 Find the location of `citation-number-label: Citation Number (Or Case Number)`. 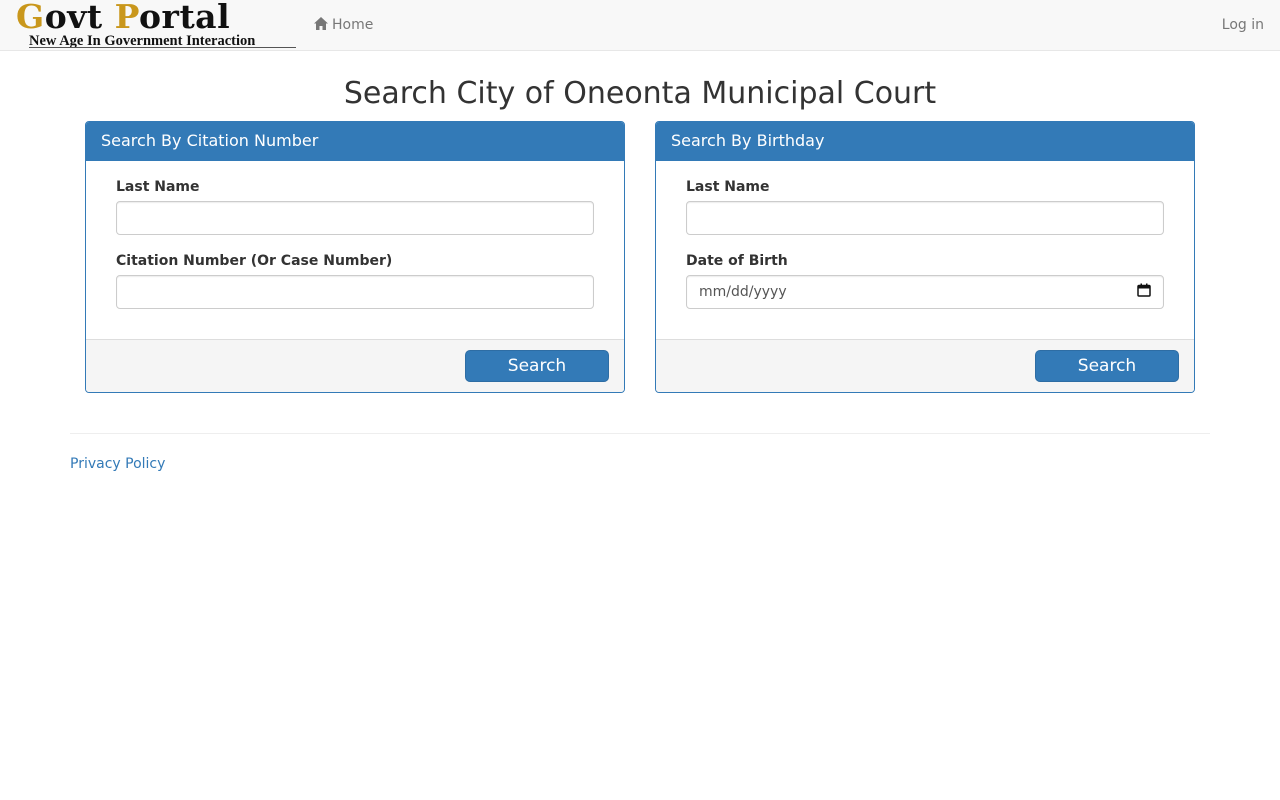

citation-number-label: Citation Number (Or Case Number) is located at coordinates (254, 261).